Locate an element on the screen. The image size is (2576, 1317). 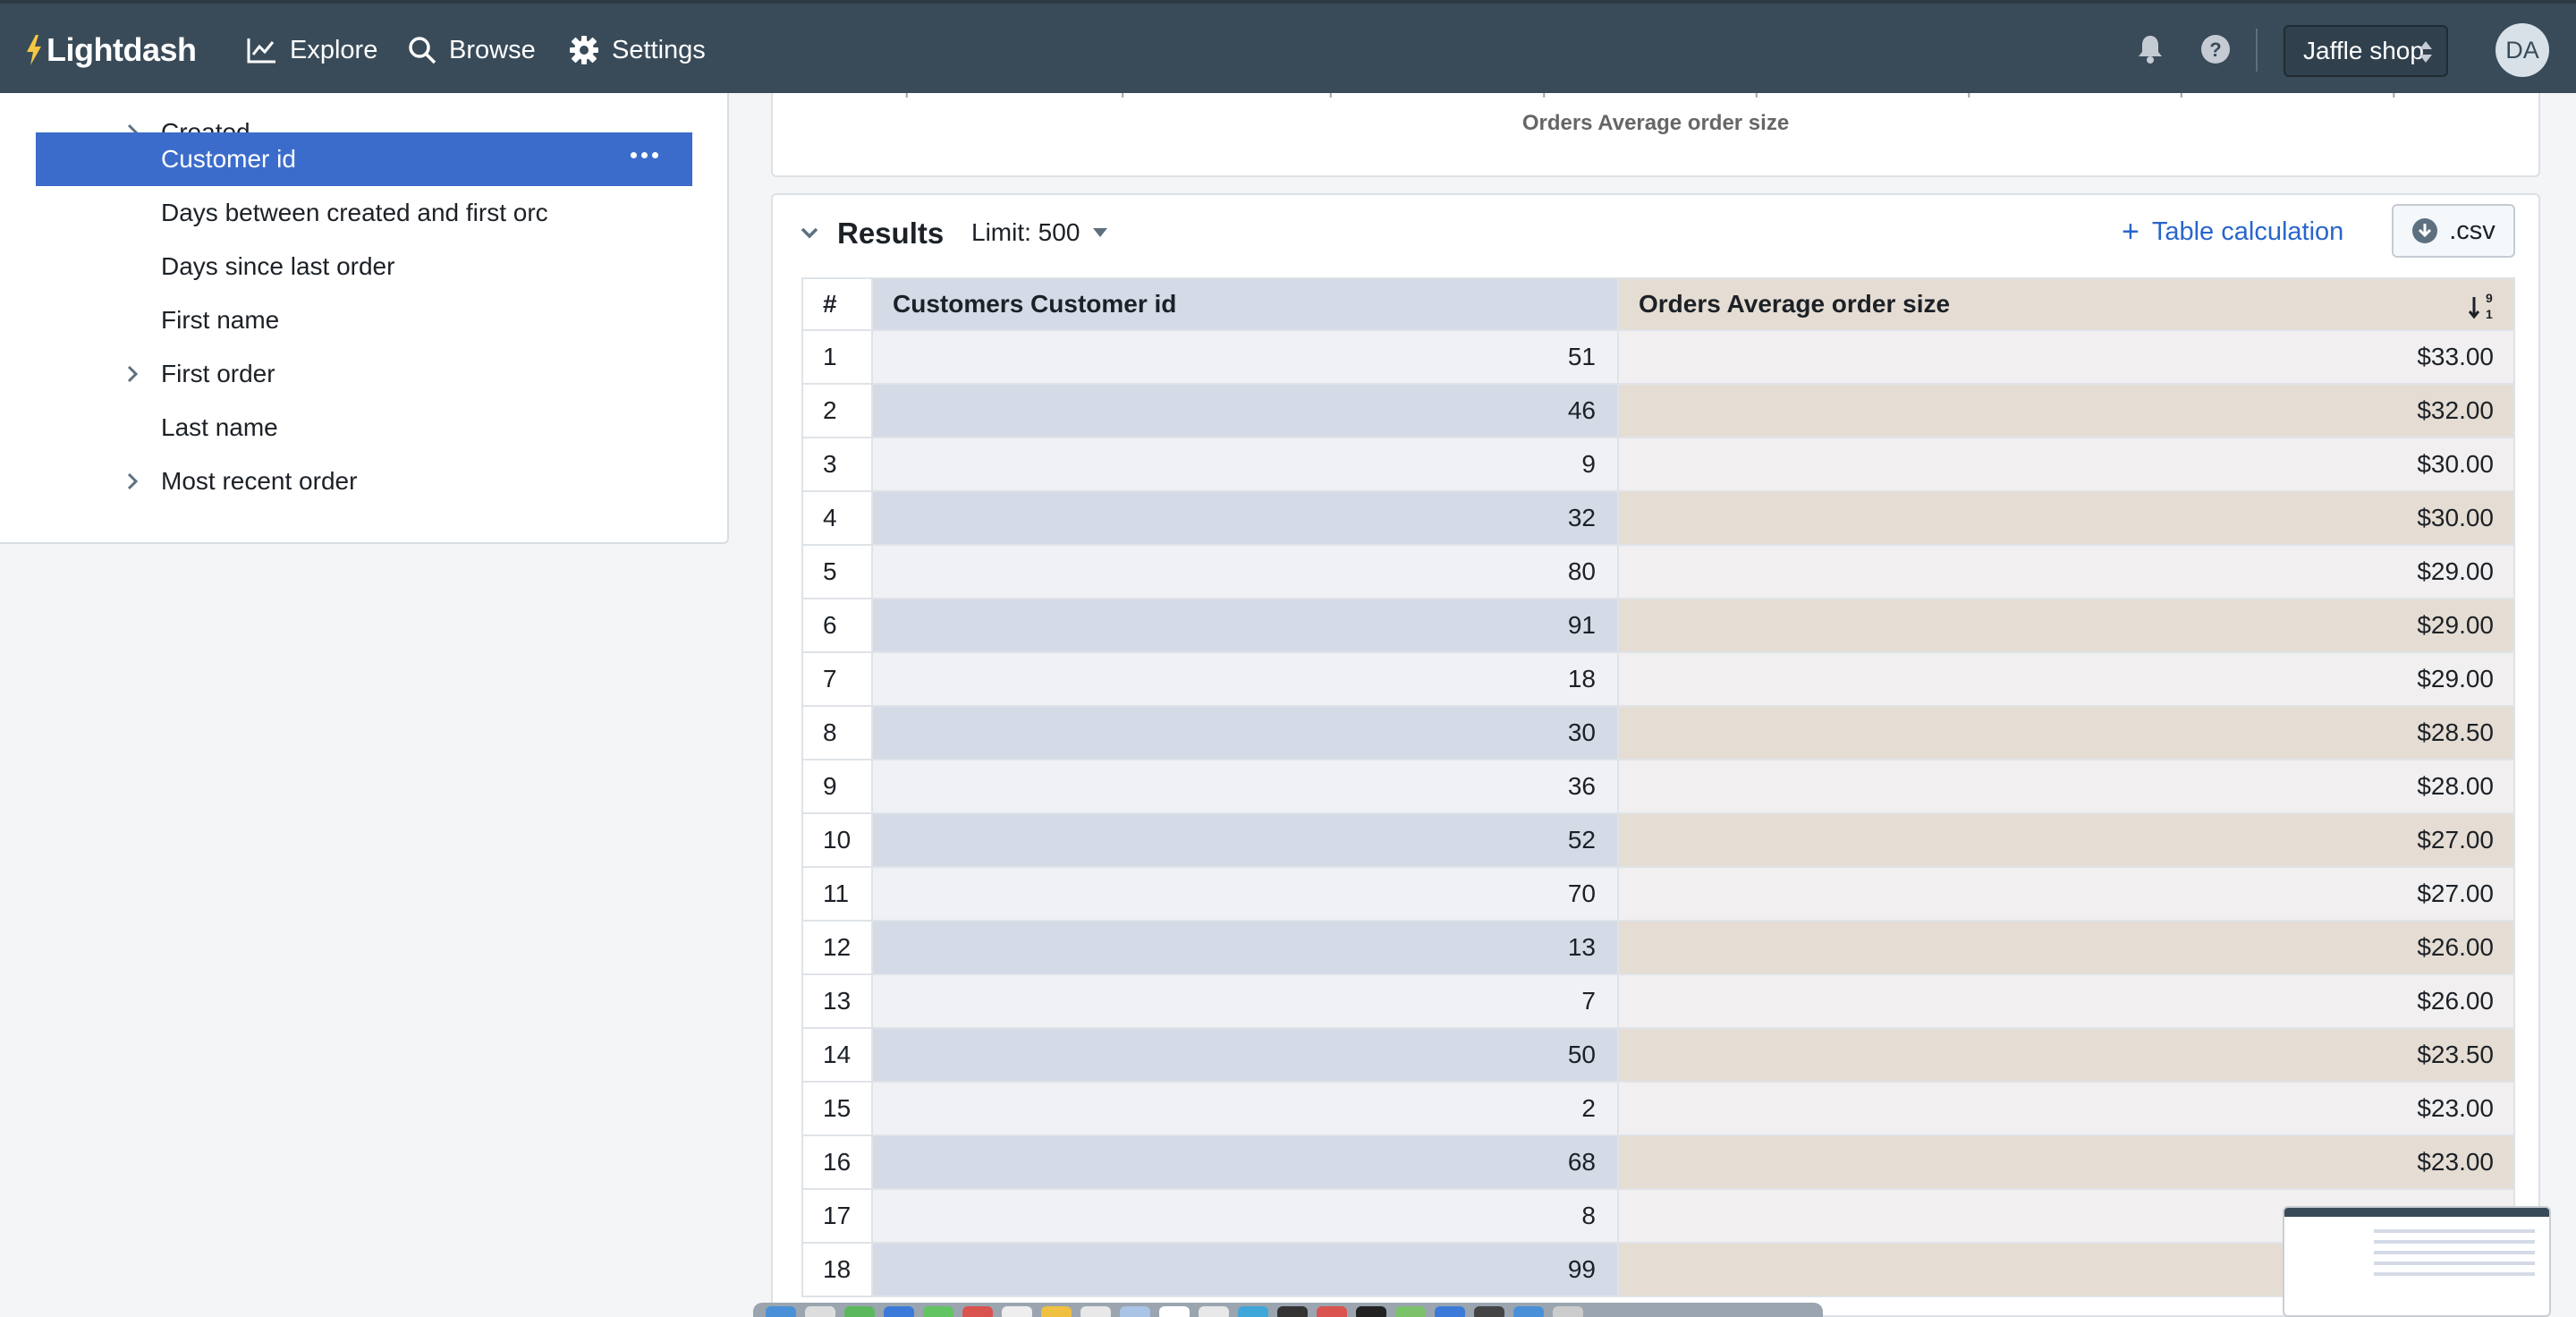
cell-customer-id: 18 is located at coordinates (1246, 680).